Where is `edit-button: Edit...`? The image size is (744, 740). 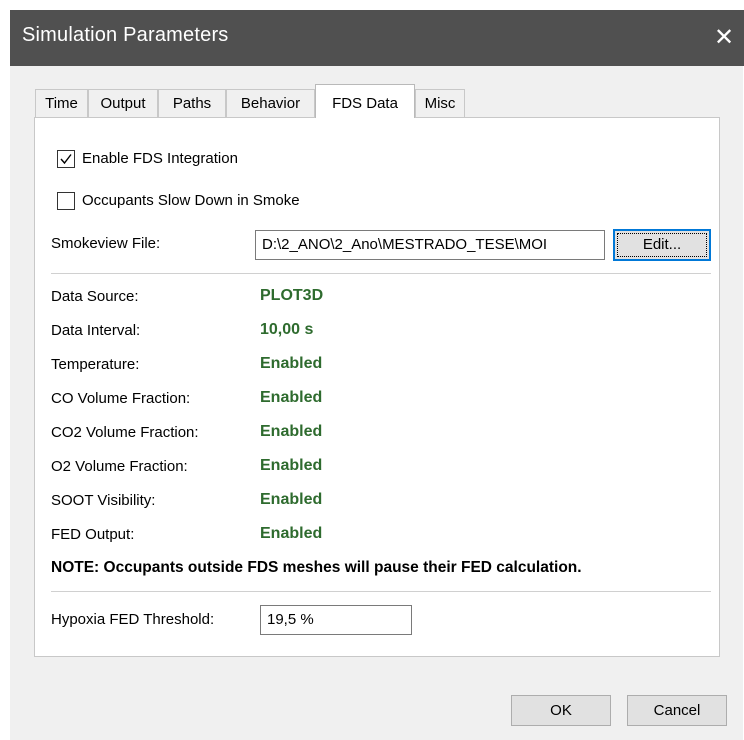
edit-button: Edit... is located at coordinates (662, 245).